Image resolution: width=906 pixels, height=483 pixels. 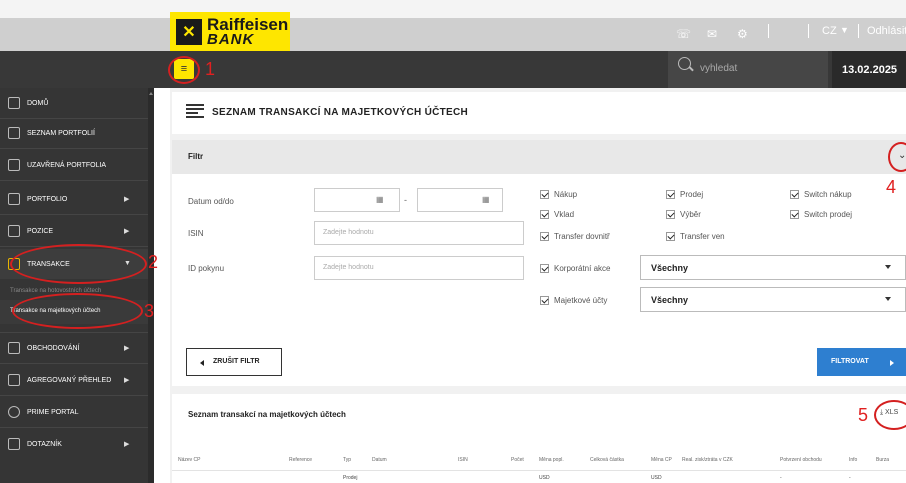 I want to click on sidebar-item-prime-portal: PRIME PORTAL, so click(x=74, y=412).